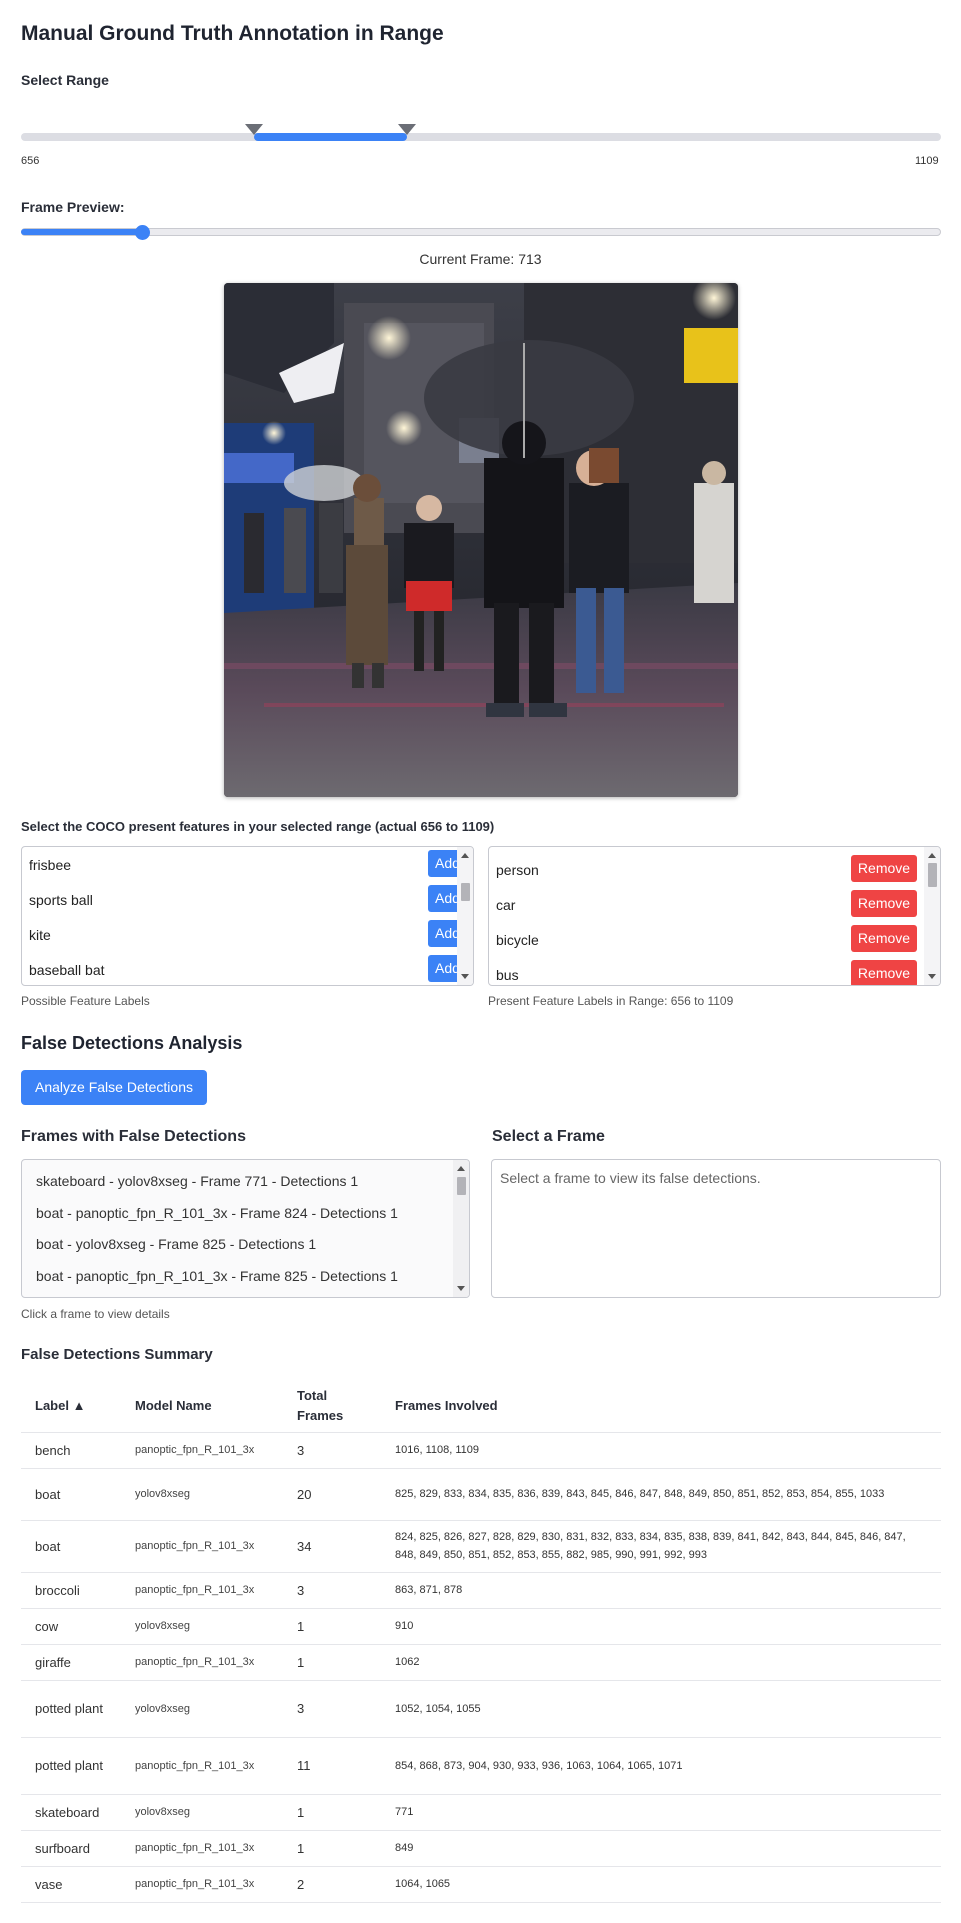  I want to click on present-label-row: bicycle Remove, so click(703, 939).